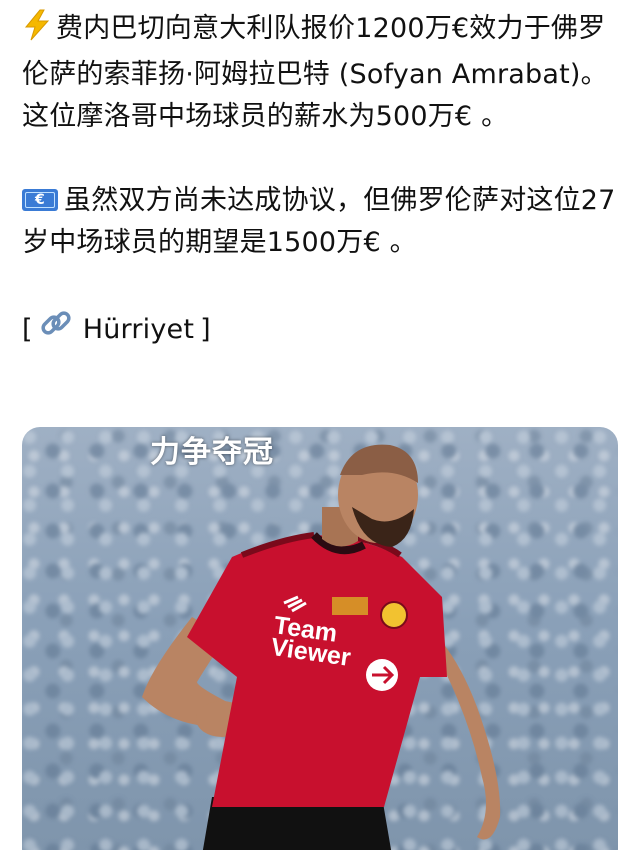 The image size is (640, 850). I want to click on source-name: Hürriyet, so click(138, 330).